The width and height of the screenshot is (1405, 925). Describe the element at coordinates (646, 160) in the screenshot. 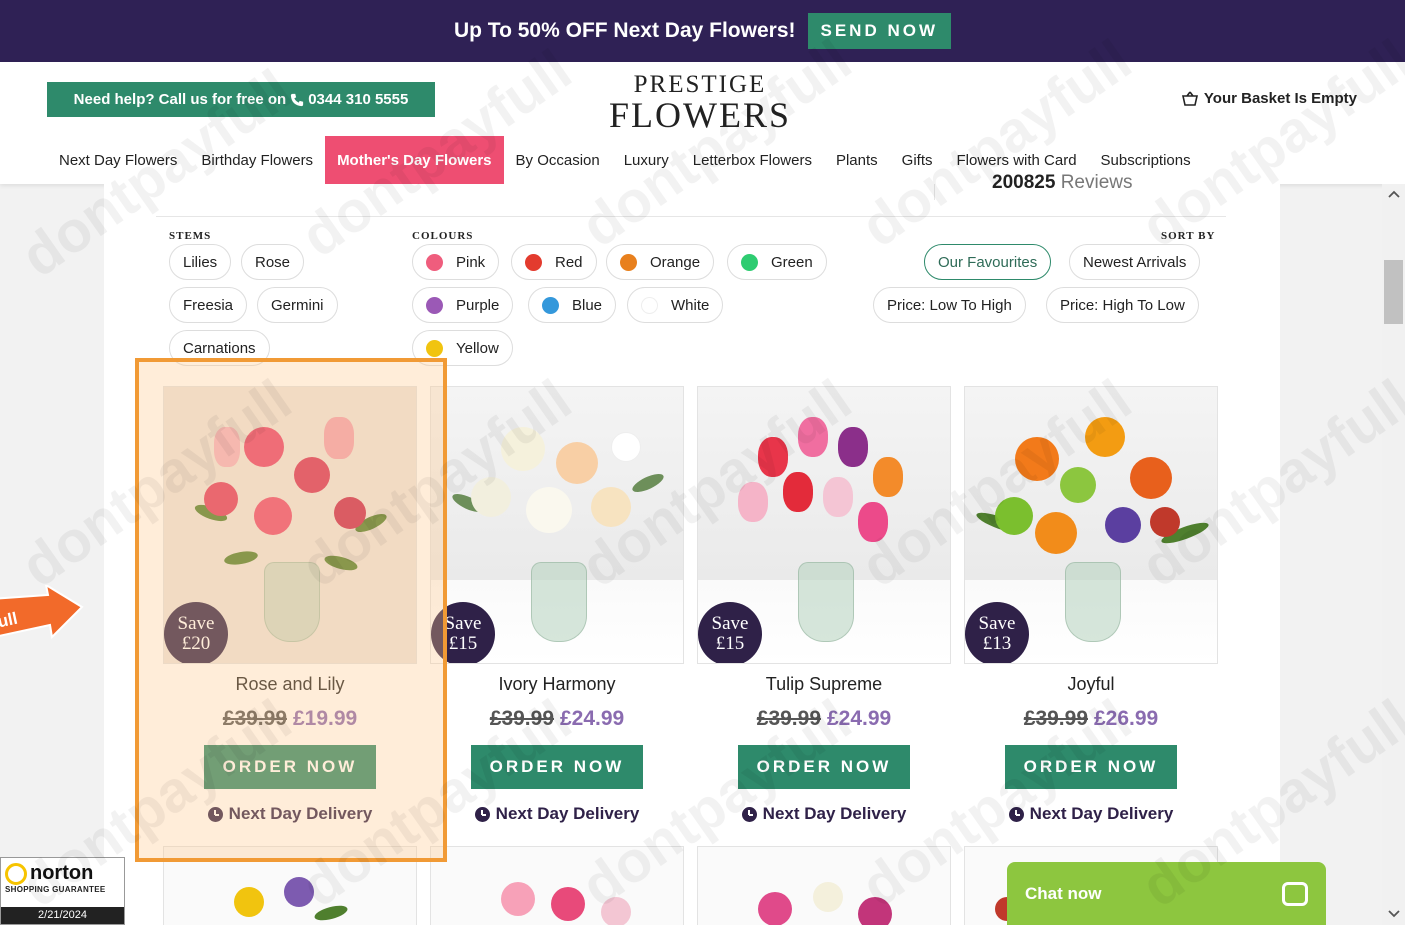

I see `nav-luxury: Luxury` at that location.